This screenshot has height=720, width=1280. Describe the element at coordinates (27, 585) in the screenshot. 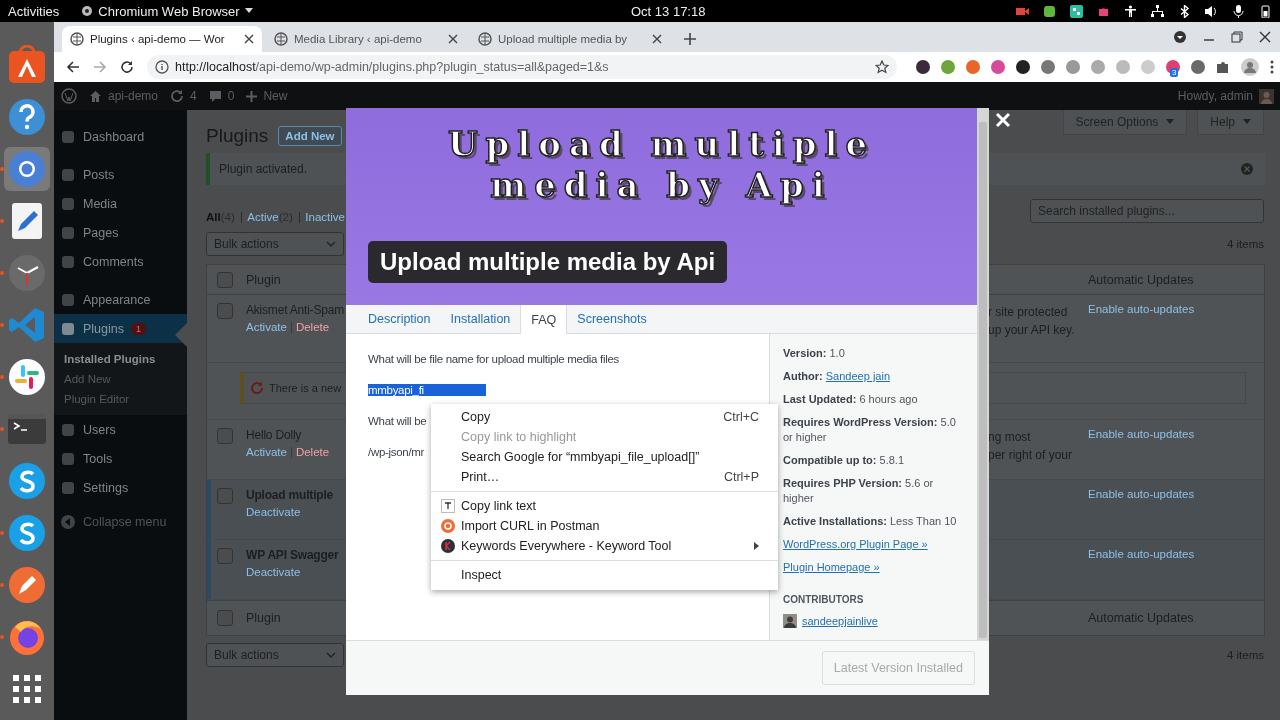

I see `pen-icon` at that location.